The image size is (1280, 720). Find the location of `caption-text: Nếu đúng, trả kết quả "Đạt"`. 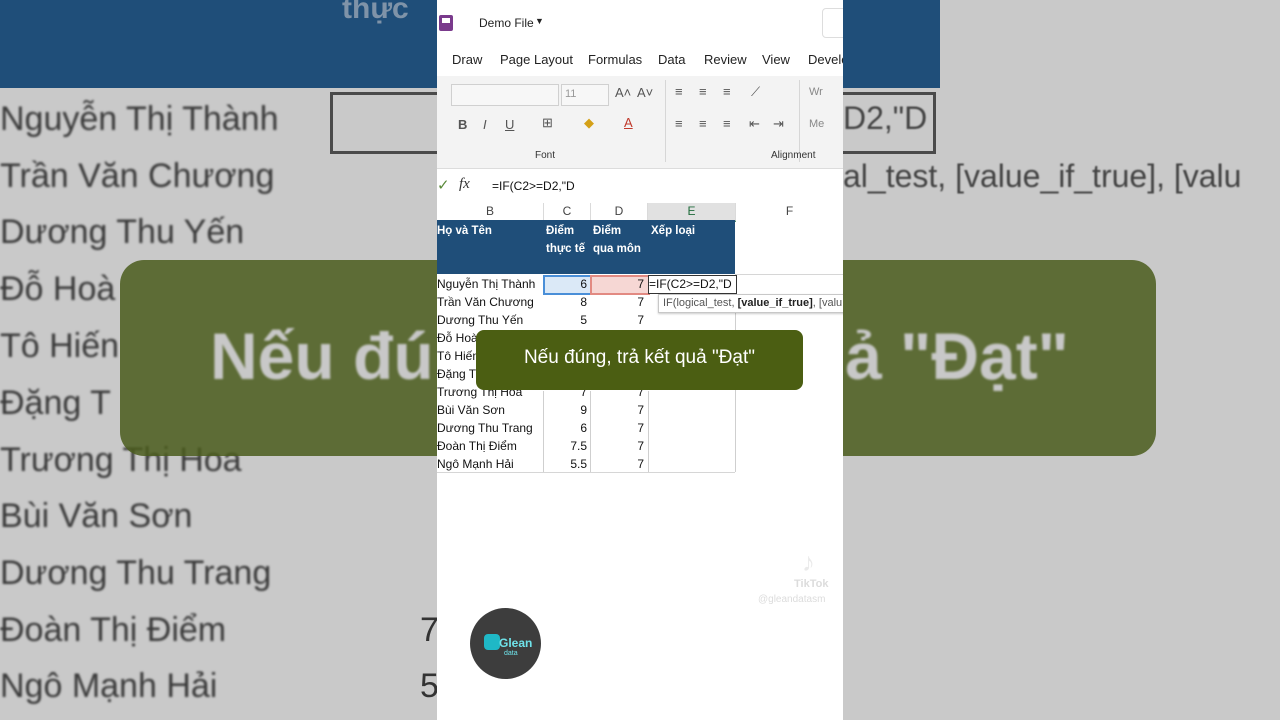

caption-text: Nếu đúng, trả kết quả "Đạt" is located at coordinates (639, 357).